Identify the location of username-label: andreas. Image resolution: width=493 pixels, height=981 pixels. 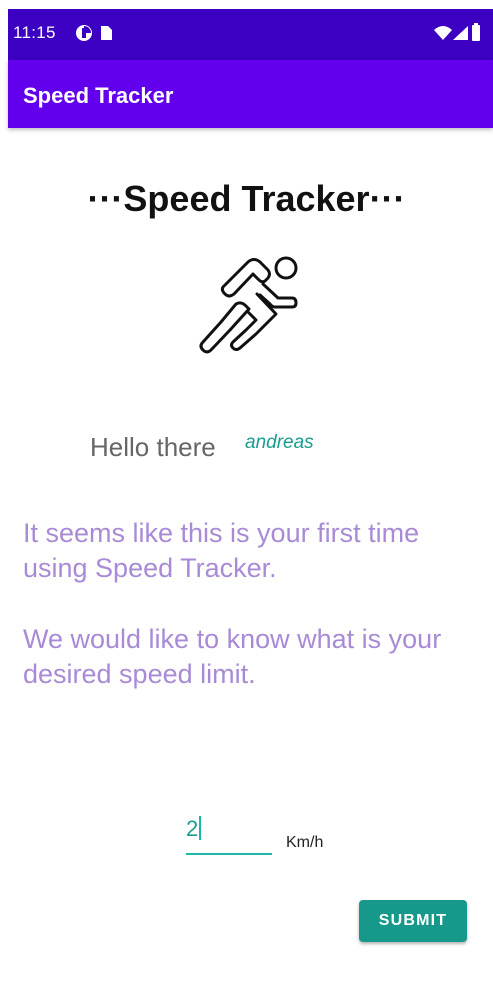
(279, 442).